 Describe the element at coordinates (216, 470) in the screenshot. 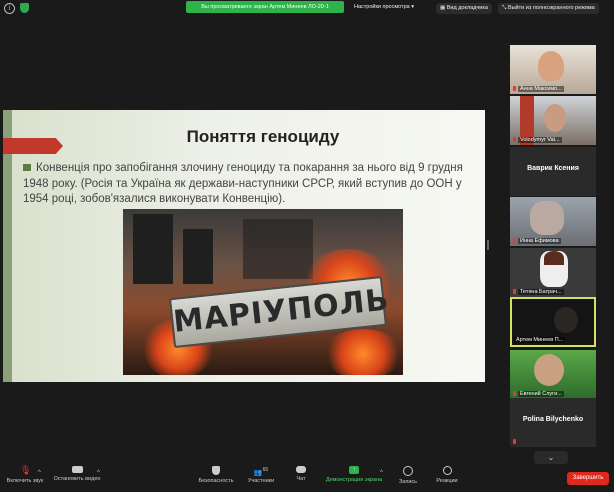

I see `shield-icon` at that location.